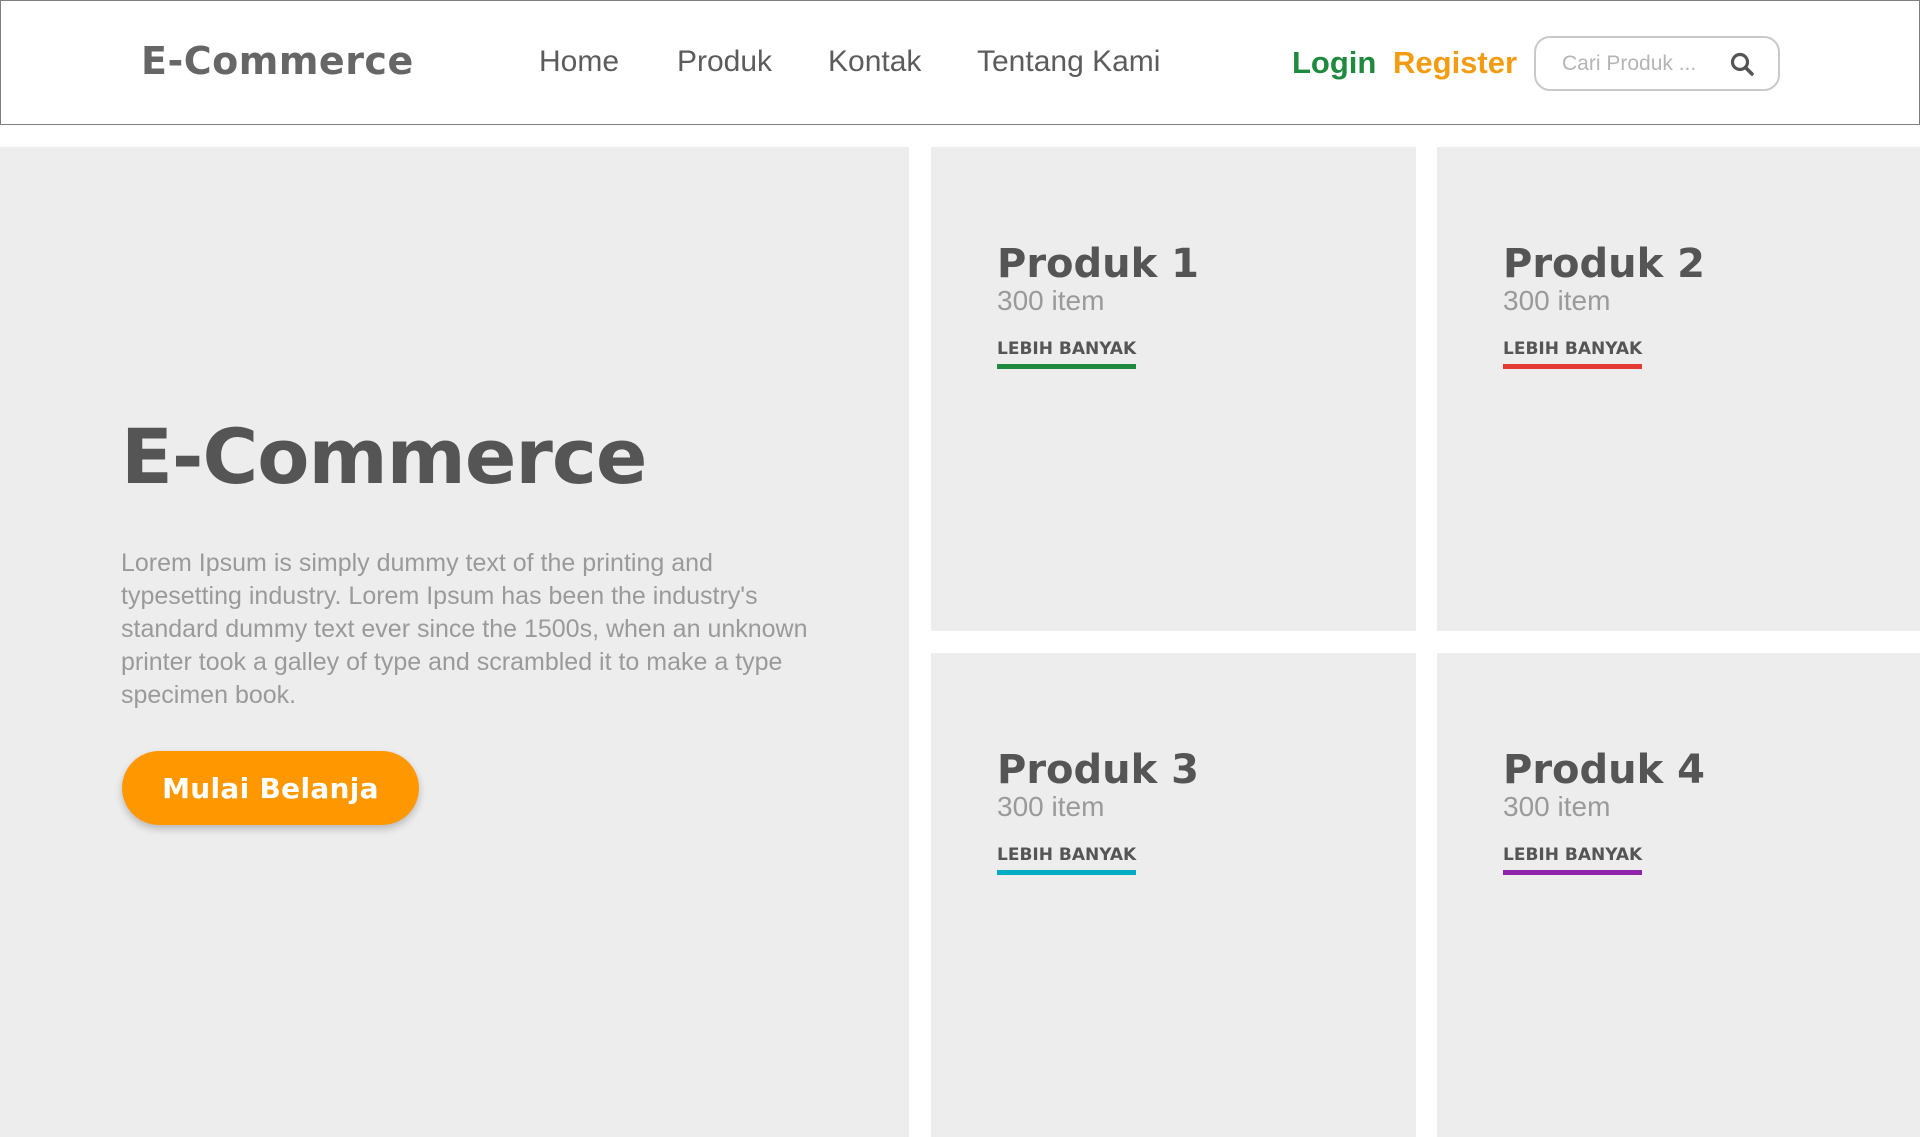  What do you see at coordinates (1173, 389) in the screenshot?
I see `product-card-1: Produk 1 300 item LEBIH BANYAK` at bounding box center [1173, 389].